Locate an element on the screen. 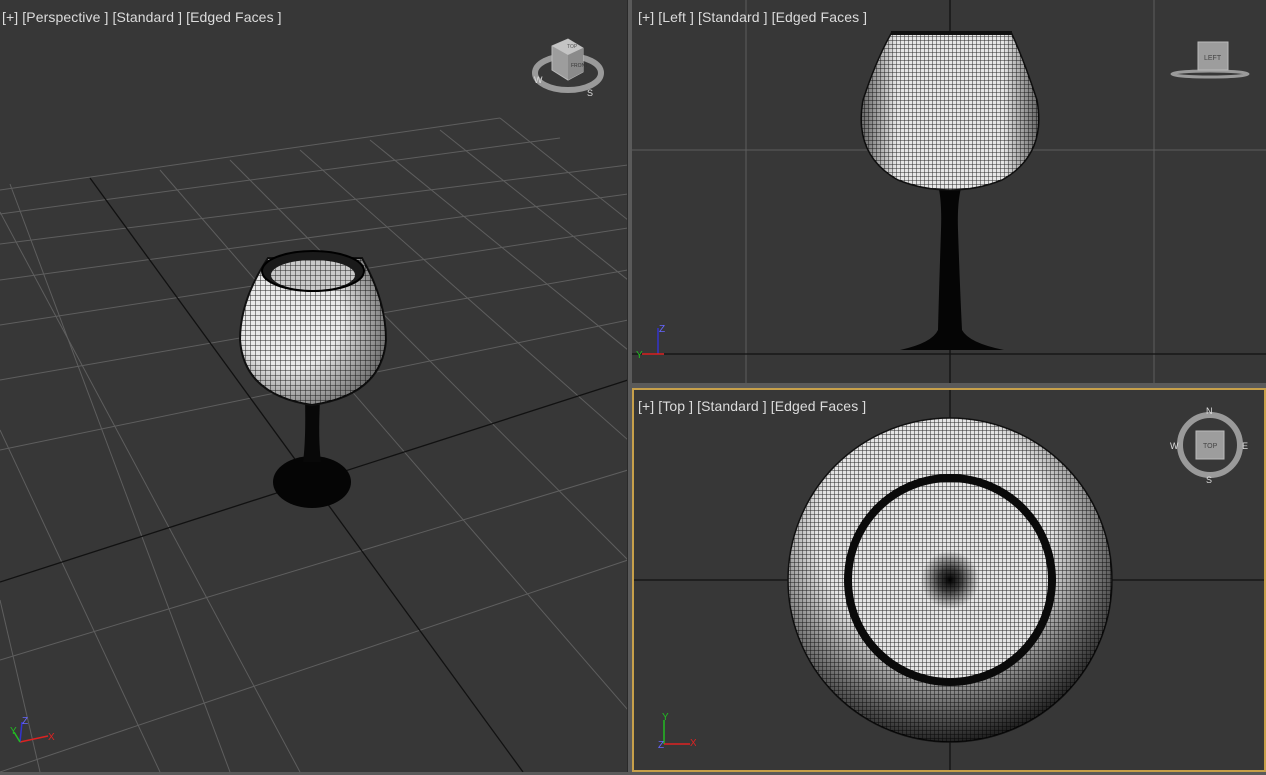 The height and width of the screenshot is (775, 1266). view-type-button: [Perspective ] is located at coordinates (65, 17).